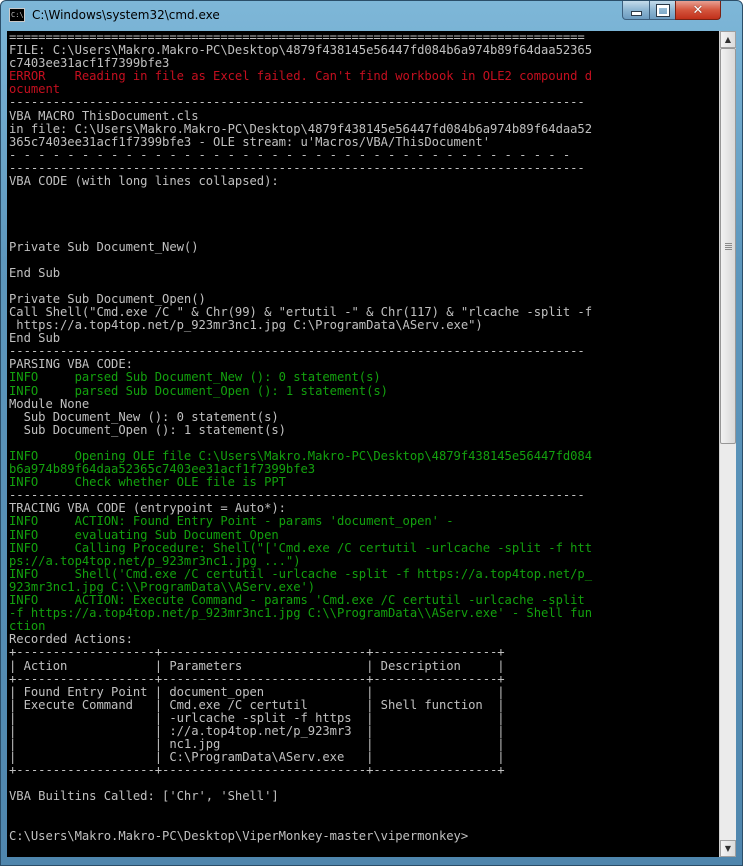  I want to click on maximize-button, so click(662, 10).